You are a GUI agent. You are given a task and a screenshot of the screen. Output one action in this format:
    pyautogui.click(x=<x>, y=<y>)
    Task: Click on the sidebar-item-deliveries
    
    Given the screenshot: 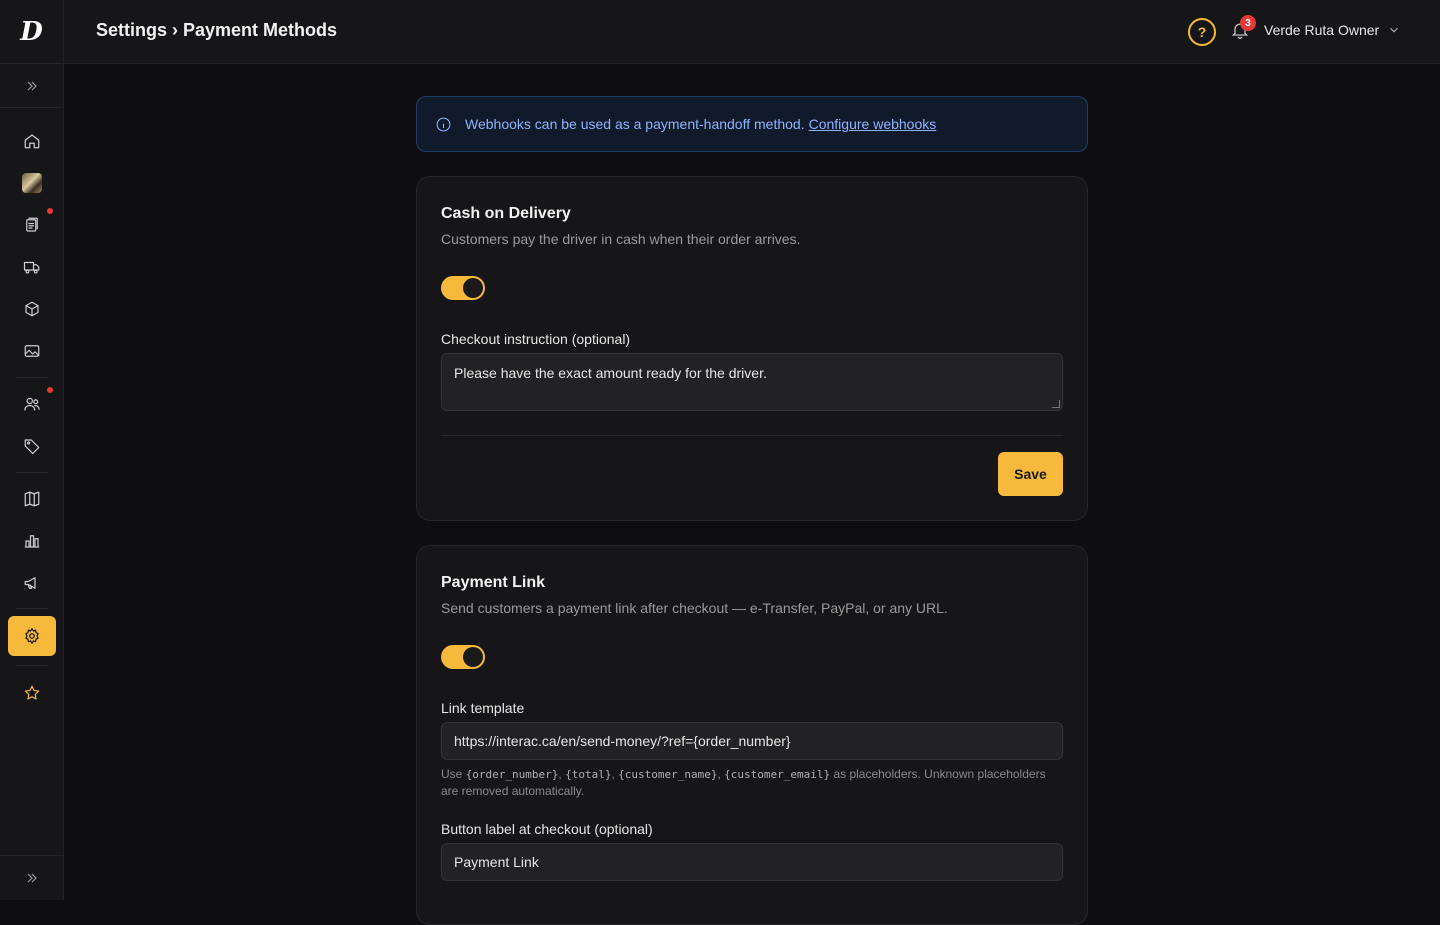 What is the action you would take?
    pyautogui.click(x=32, y=267)
    